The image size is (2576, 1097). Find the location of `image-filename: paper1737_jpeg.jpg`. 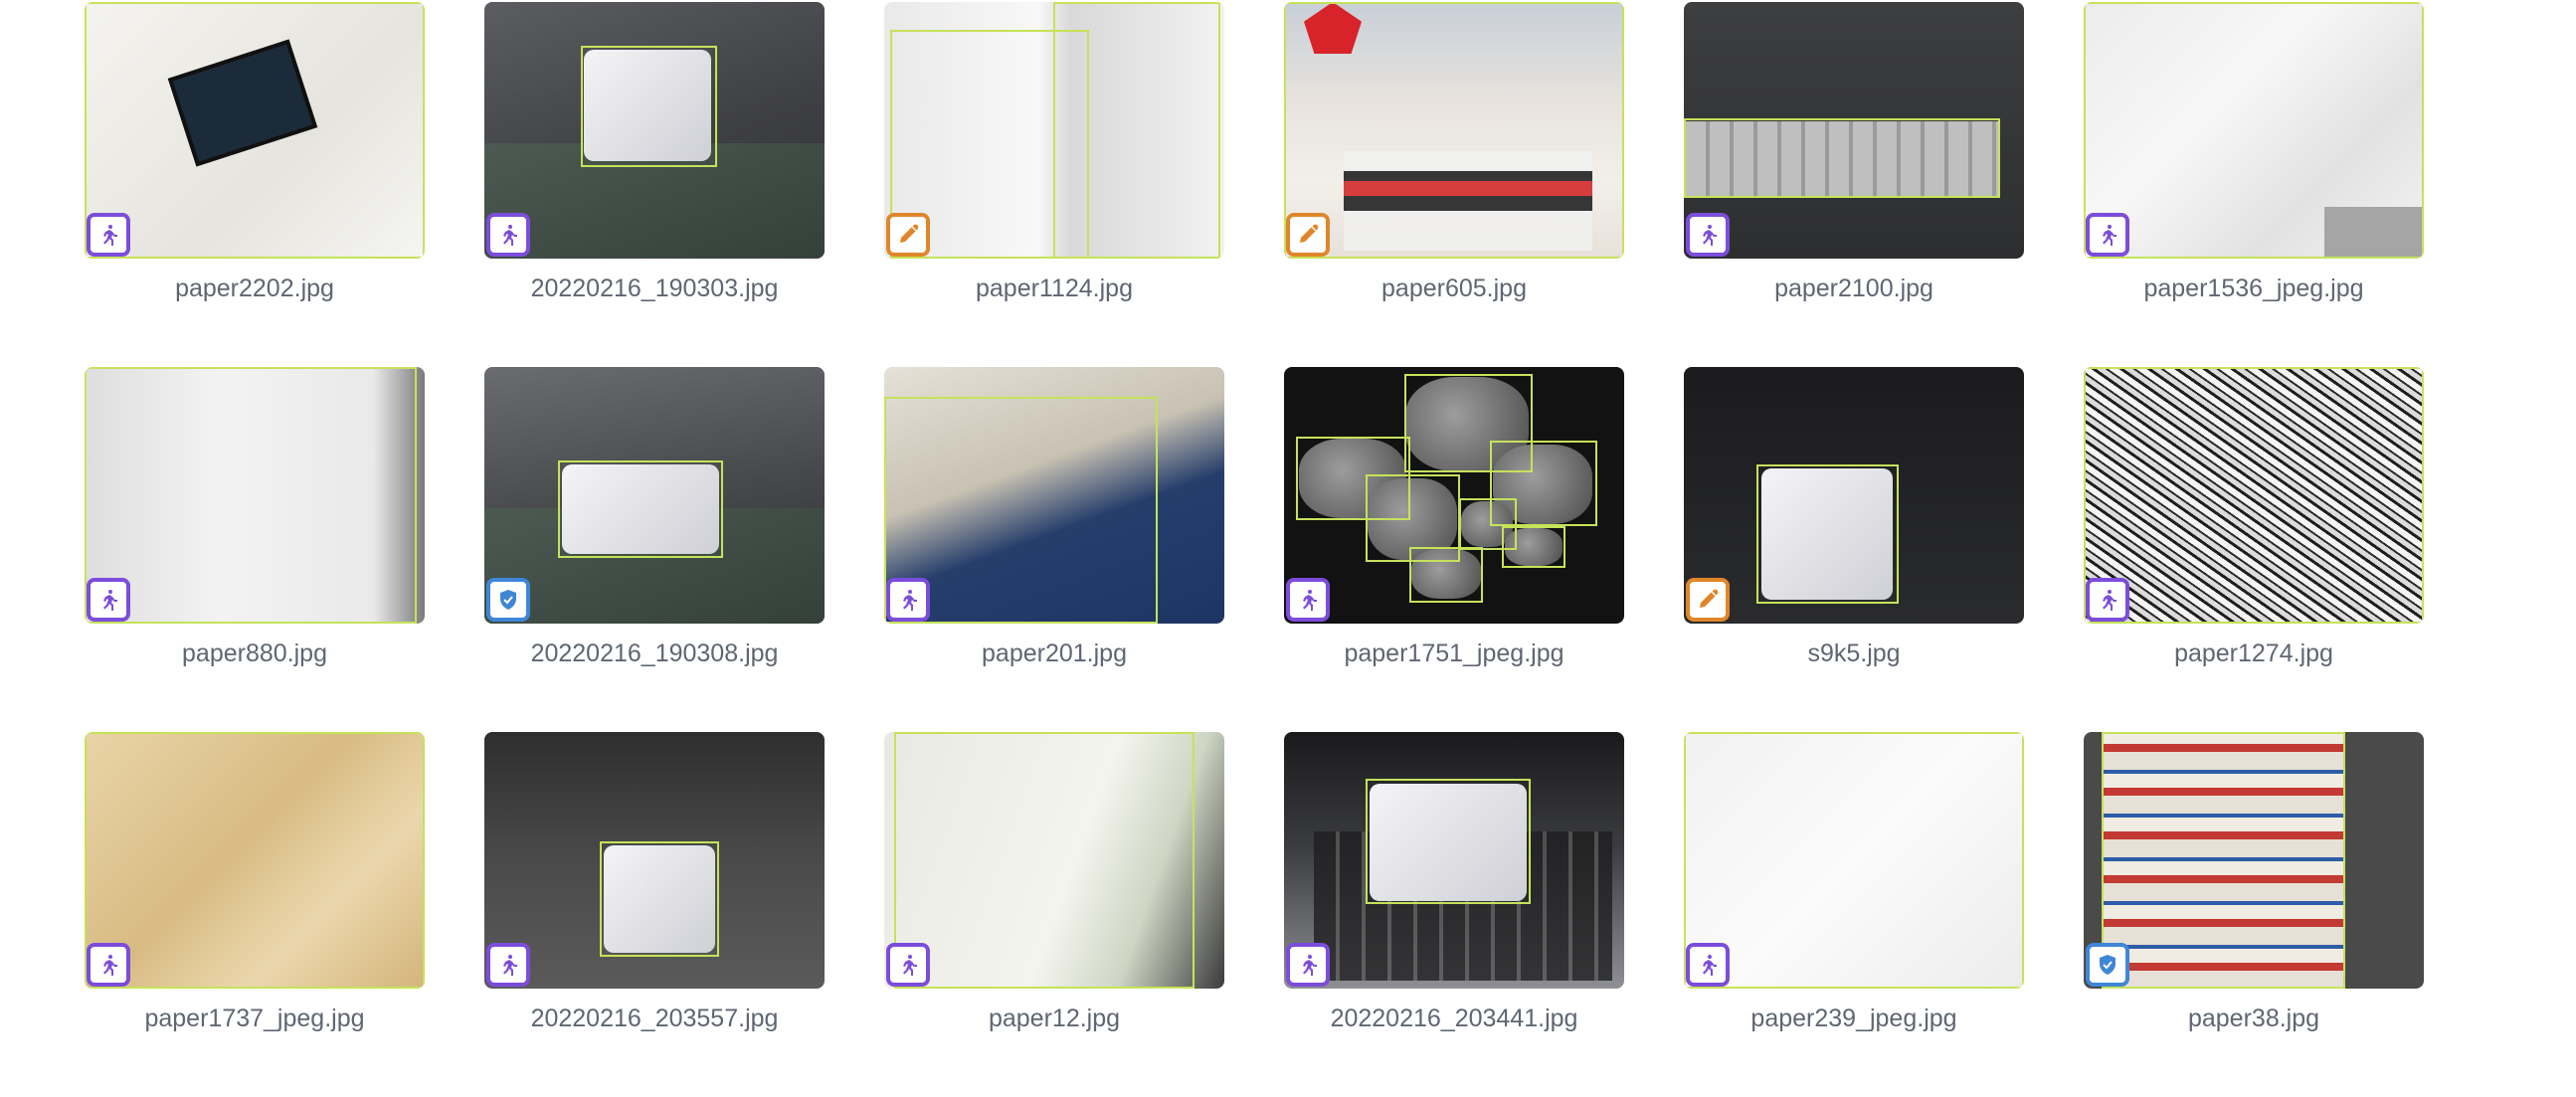

image-filename: paper1737_jpeg.jpg is located at coordinates (254, 1018).